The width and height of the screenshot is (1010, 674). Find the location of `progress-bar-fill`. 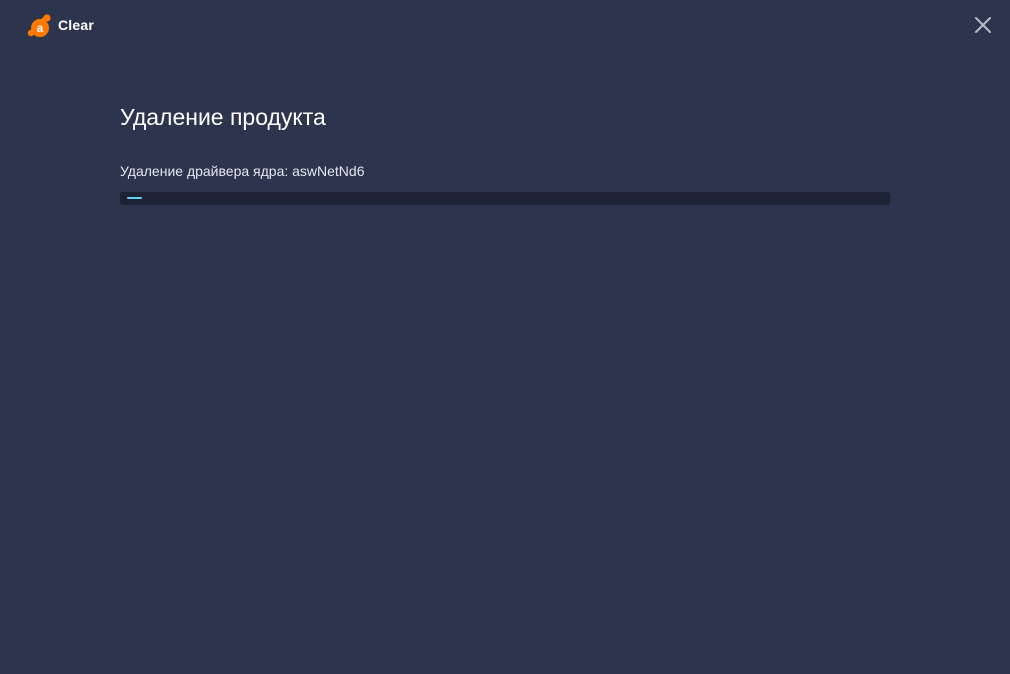

progress-bar-fill is located at coordinates (134, 198).